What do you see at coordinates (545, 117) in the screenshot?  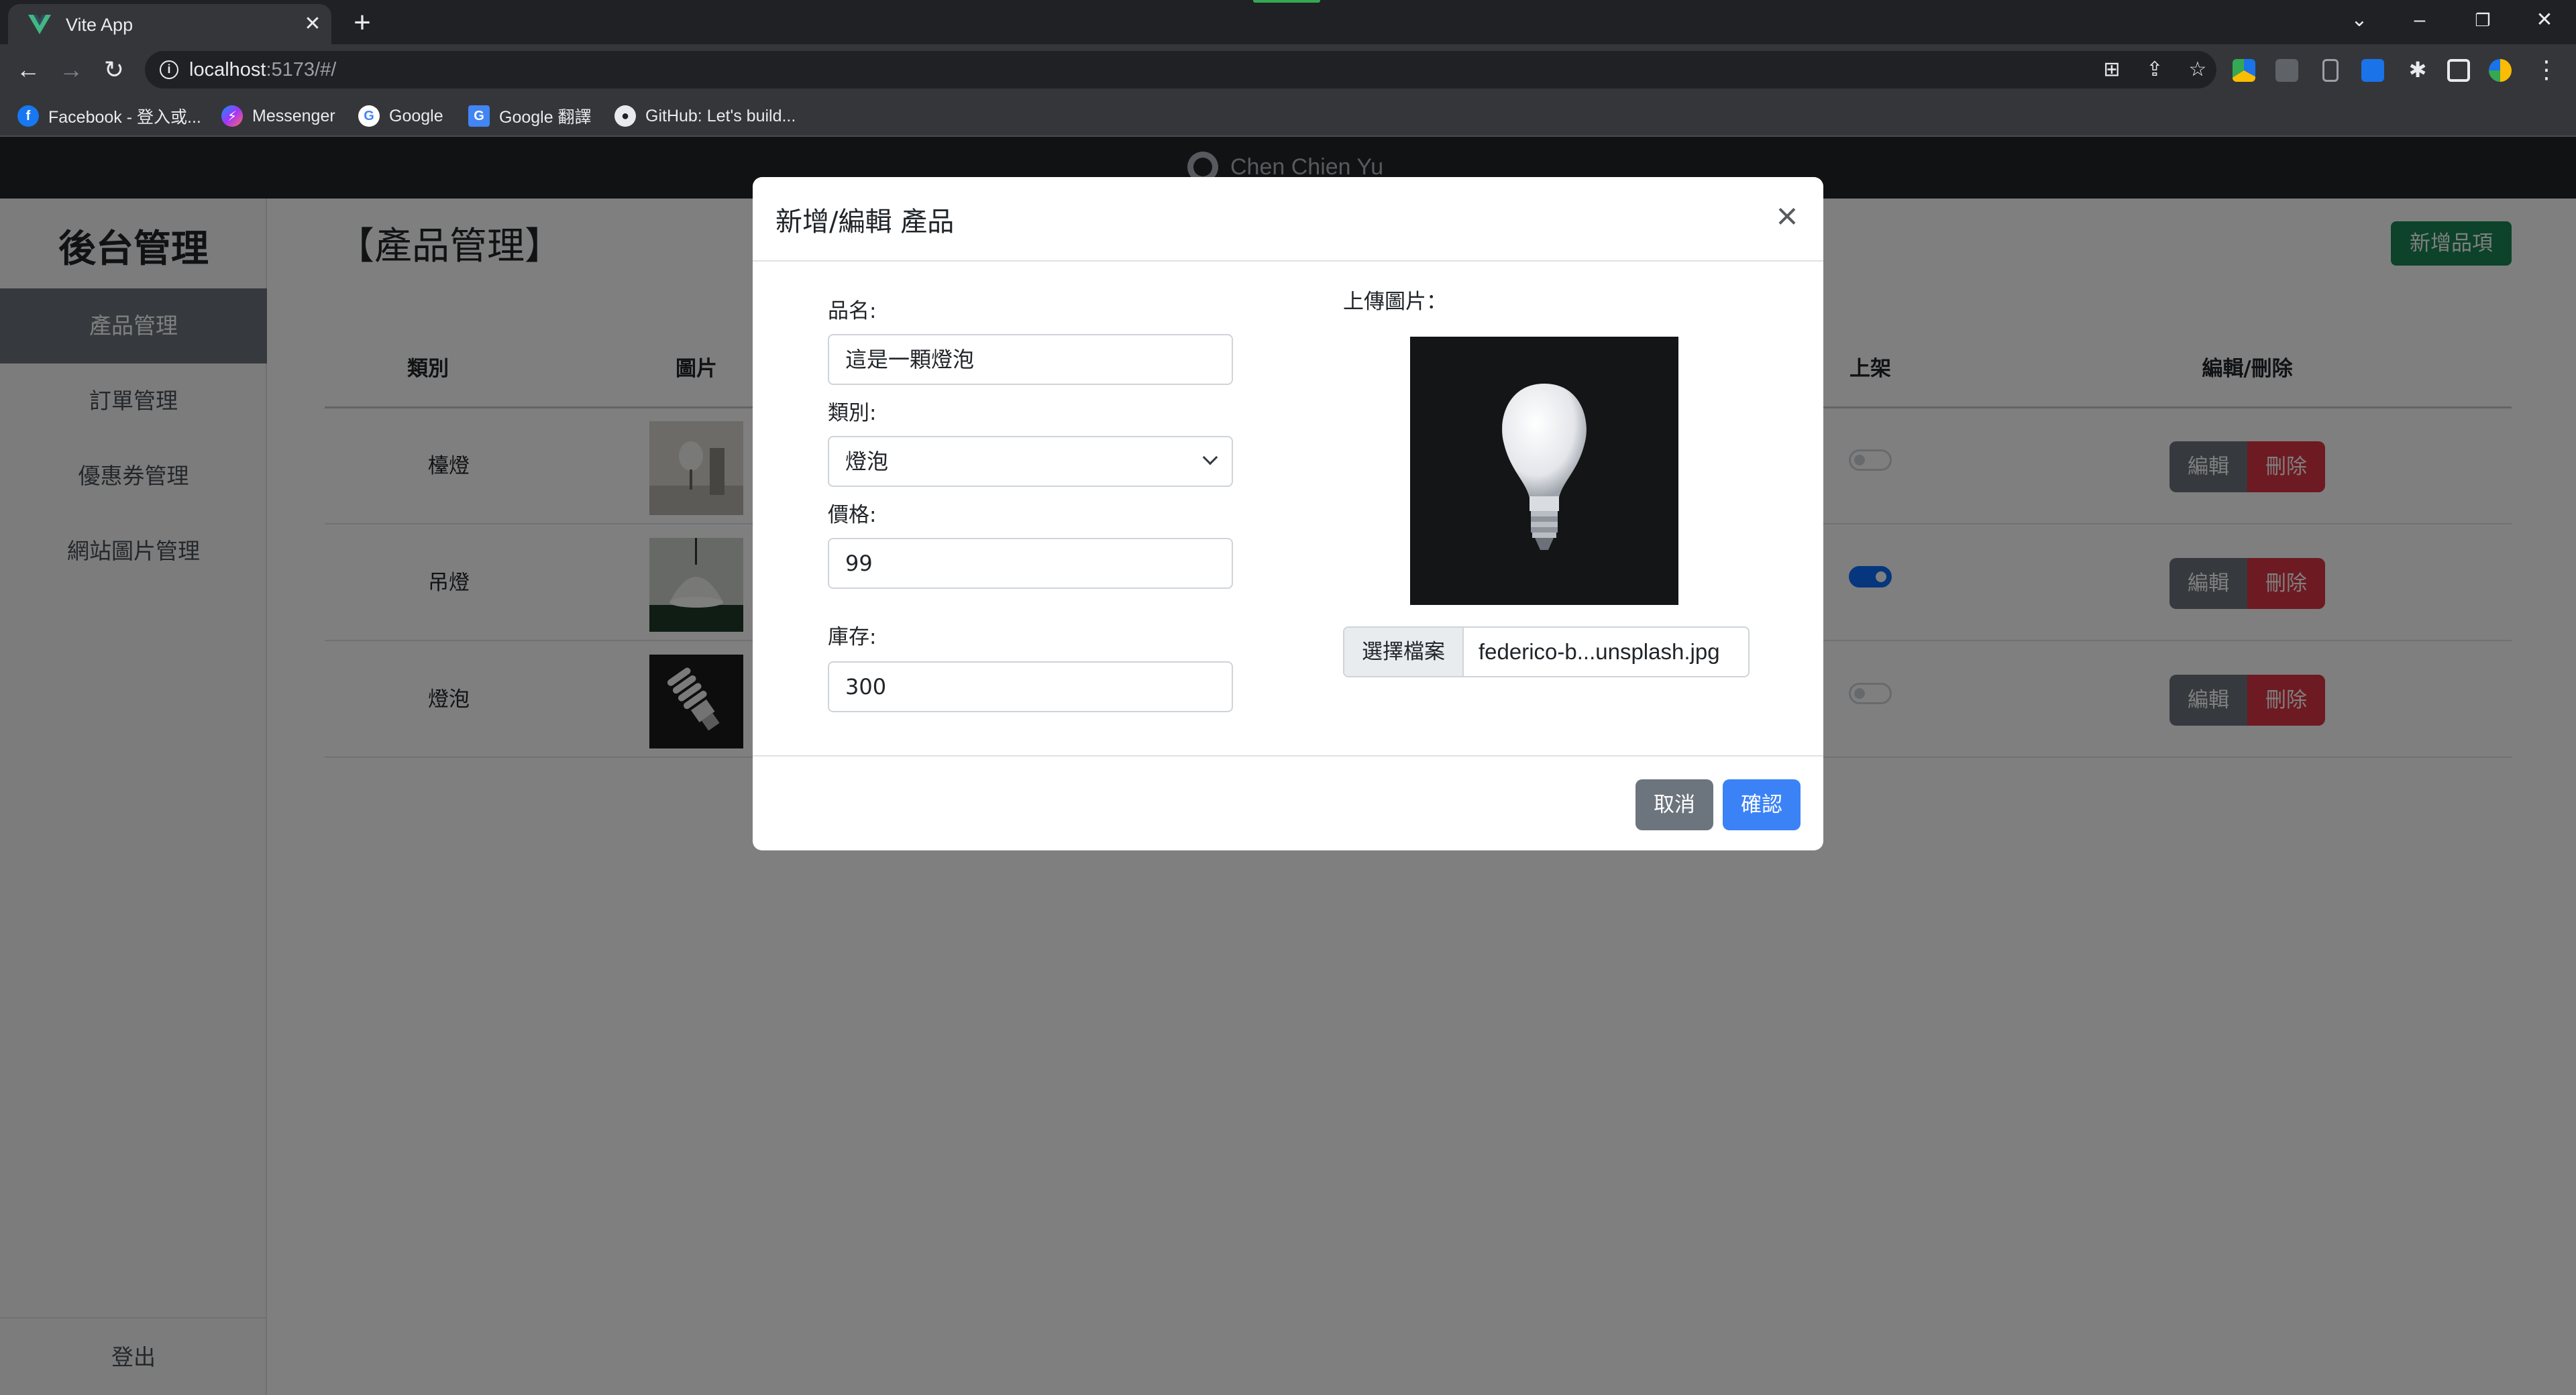 I see `bookmark-label: Google 翻譯` at bounding box center [545, 117].